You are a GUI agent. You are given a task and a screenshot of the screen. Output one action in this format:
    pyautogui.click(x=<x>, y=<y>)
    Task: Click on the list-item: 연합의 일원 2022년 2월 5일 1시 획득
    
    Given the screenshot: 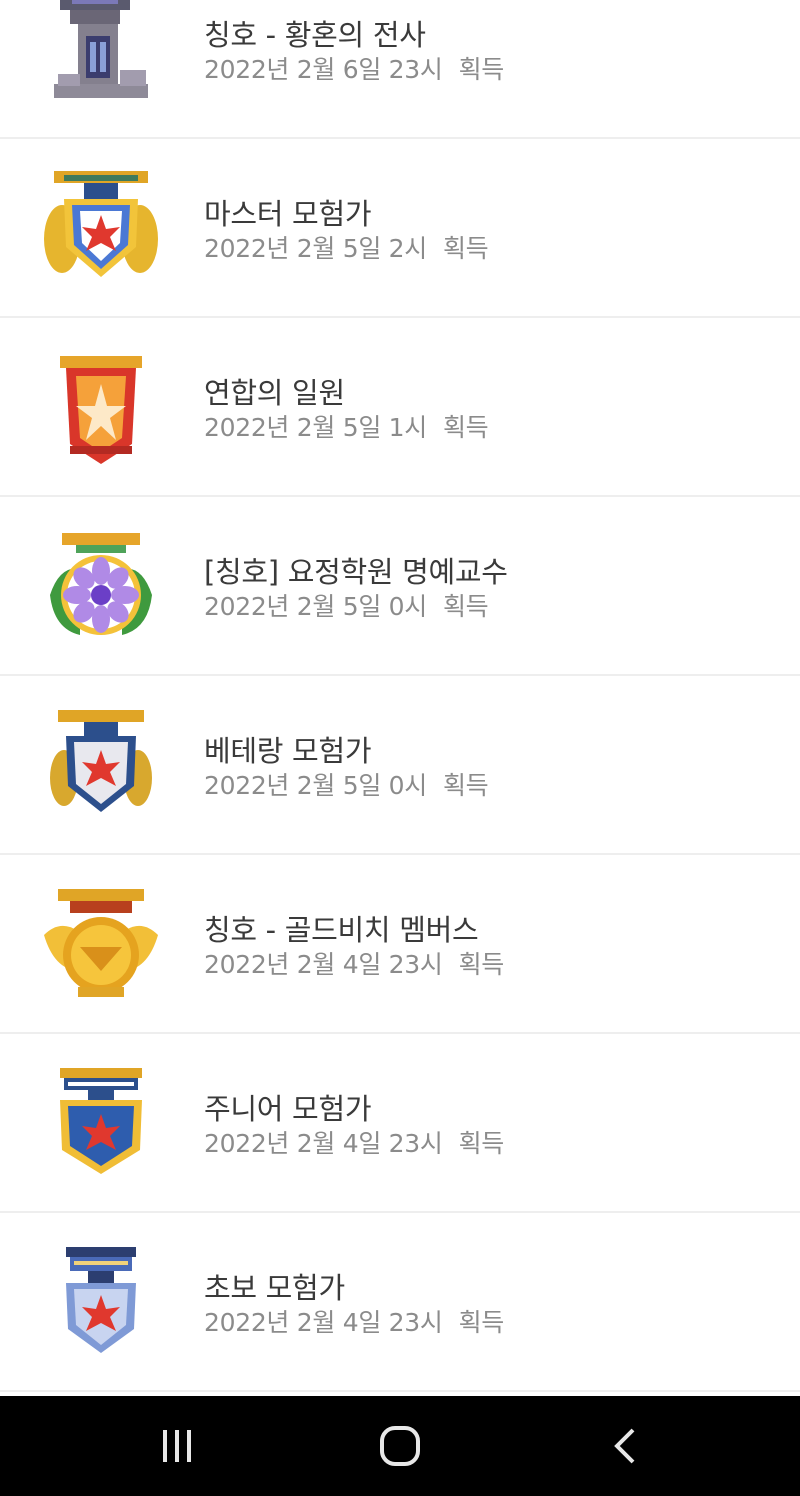 What is the action you would take?
    pyautogui.click(x=400, y=407)
    